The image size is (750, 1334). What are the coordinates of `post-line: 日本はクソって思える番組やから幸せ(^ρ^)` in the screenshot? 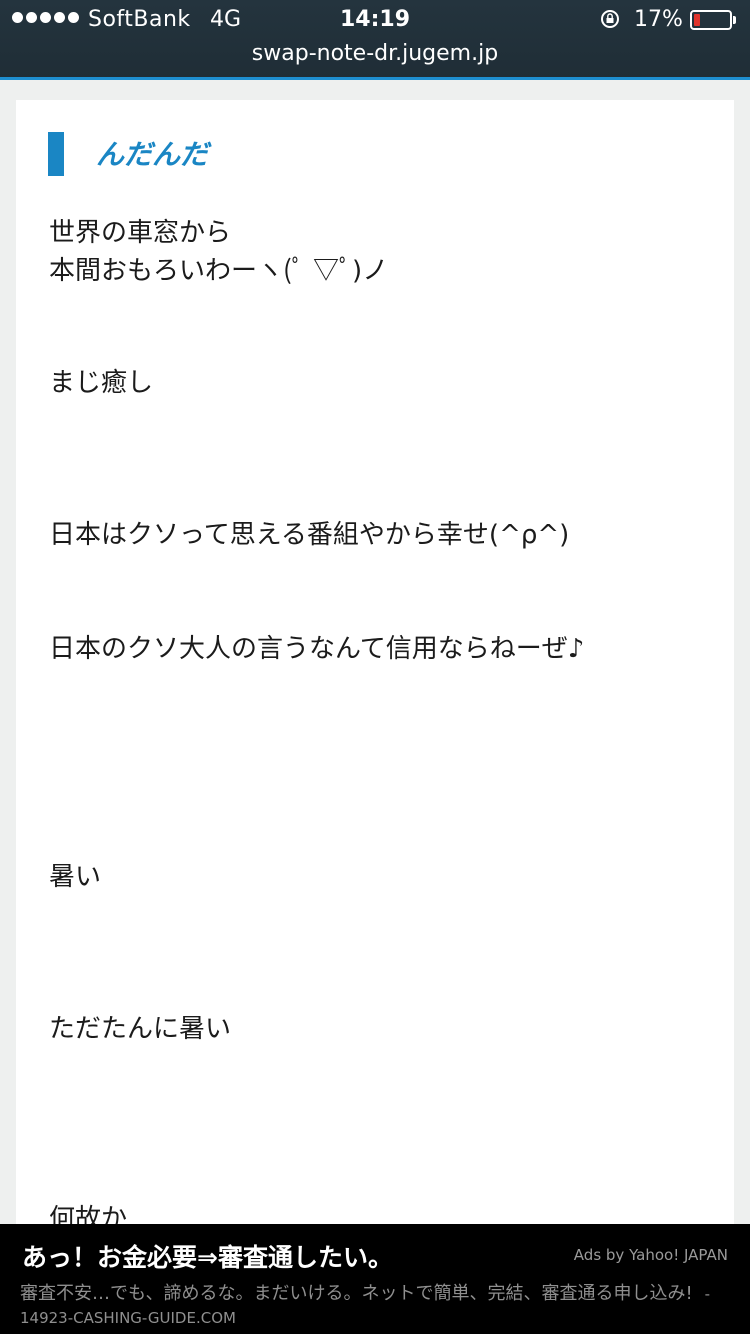 It's located at (309, 535).